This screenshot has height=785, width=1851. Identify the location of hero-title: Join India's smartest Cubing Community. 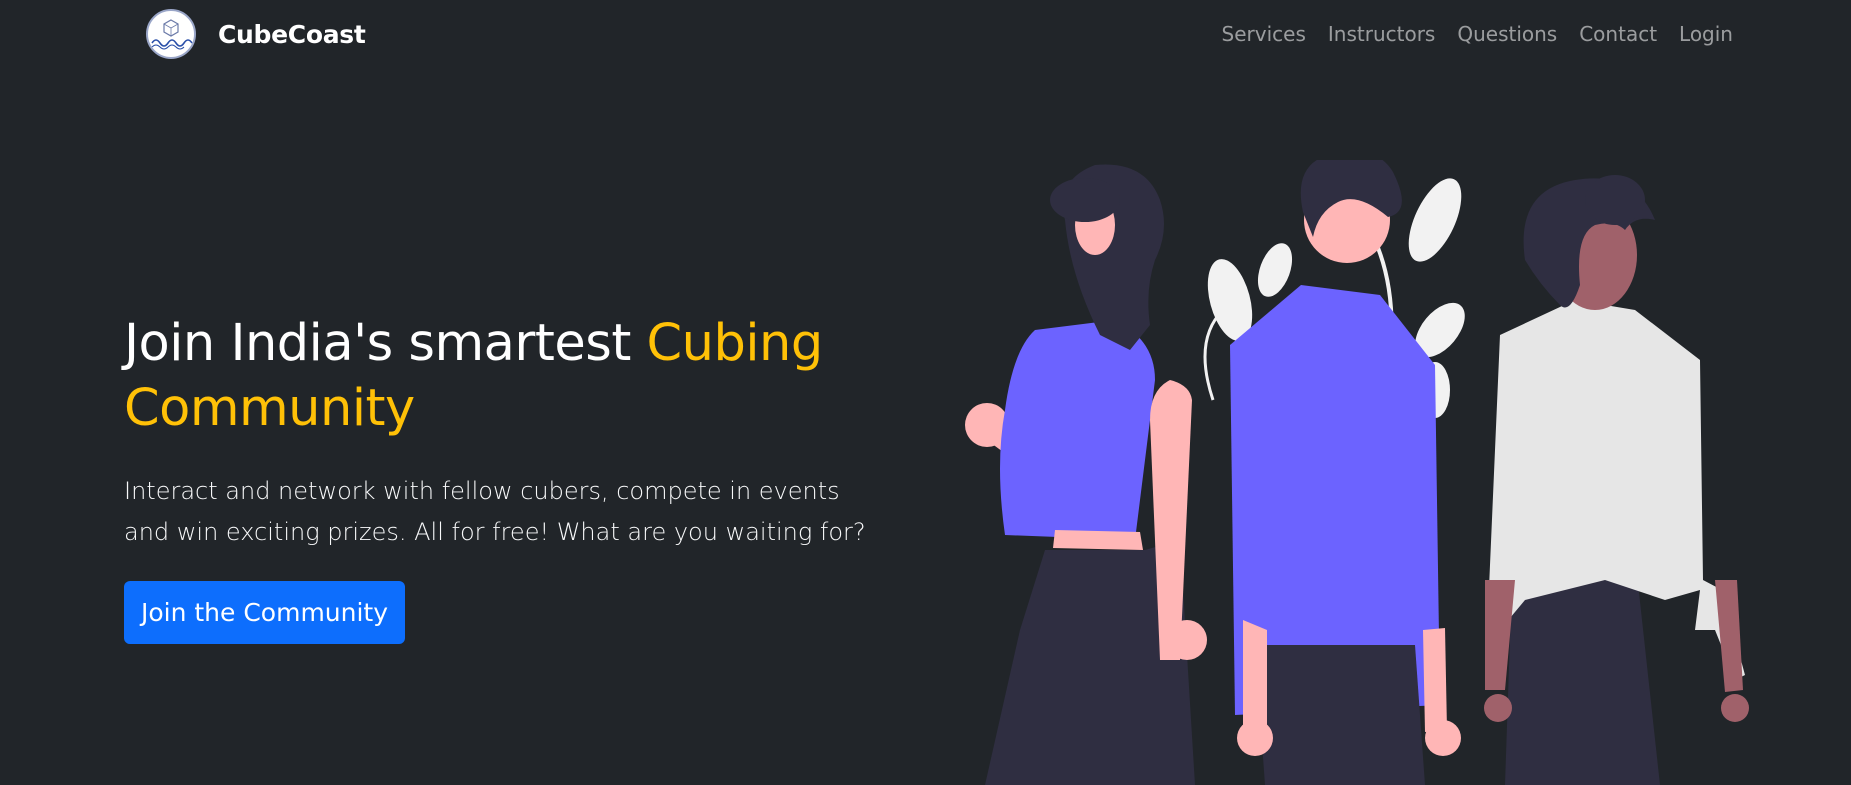
(524, 376).